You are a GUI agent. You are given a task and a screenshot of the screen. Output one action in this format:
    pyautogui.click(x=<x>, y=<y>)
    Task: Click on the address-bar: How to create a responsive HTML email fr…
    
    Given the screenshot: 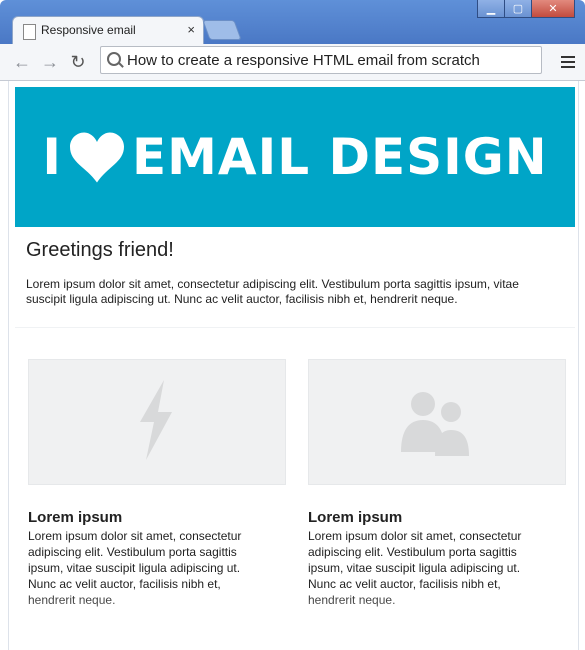 What is the action you would take?
    pyautogui.click(x=321, y=60)
    